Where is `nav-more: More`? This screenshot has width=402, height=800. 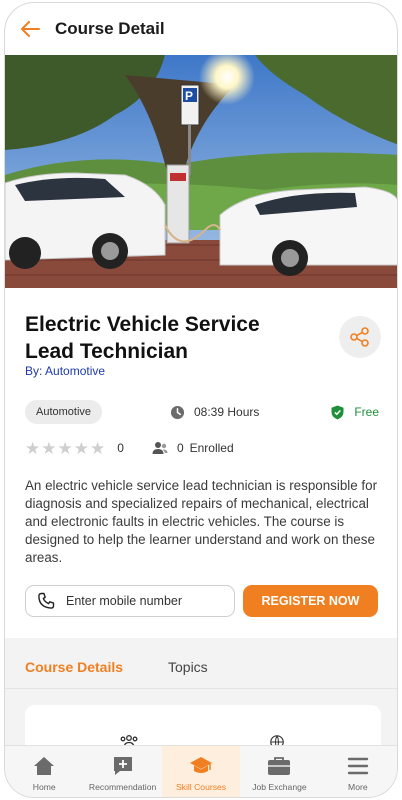 nav-more: More is located at coordinates (358, 771).